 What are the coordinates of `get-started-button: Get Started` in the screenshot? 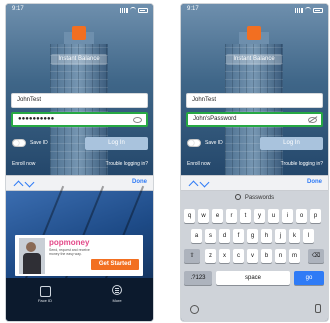 It's located at (115, 264).